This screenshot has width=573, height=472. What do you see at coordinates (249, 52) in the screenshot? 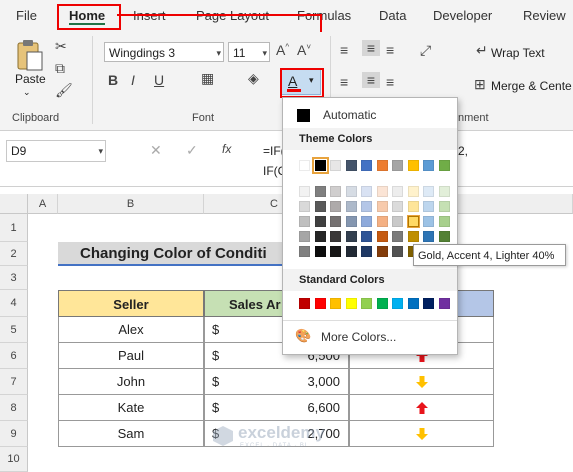
I see `font-size-combo: 11 ▾` at bounding box center [249, 52].